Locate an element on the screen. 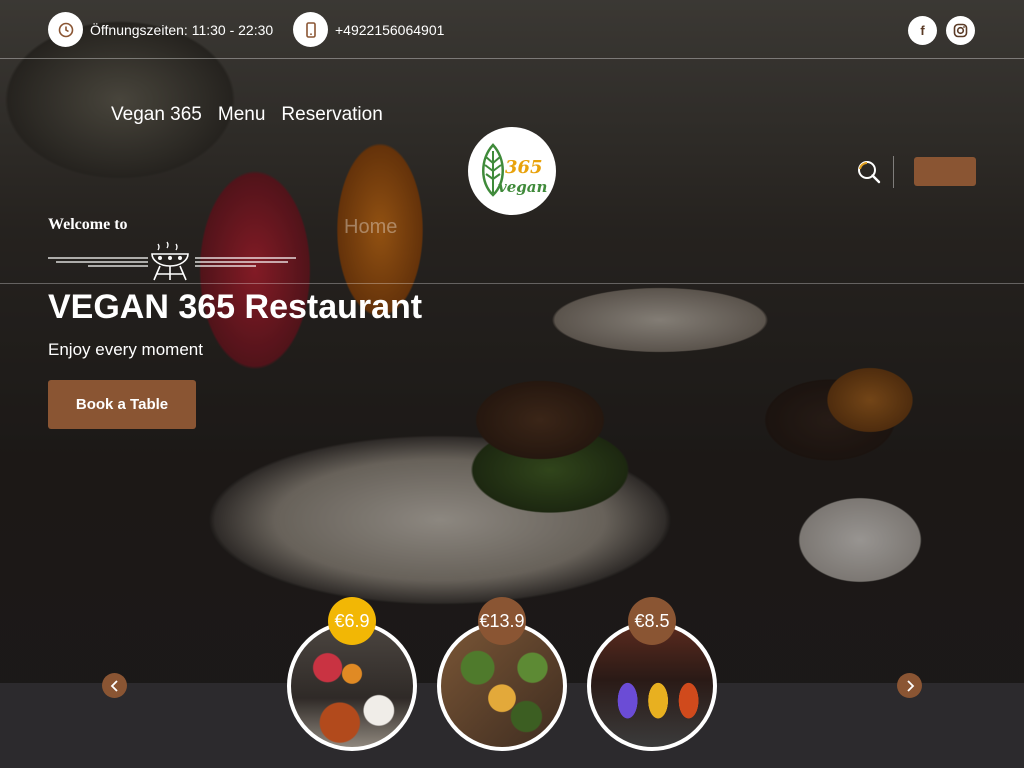 This screenshot has height=768, width=1024. logo-word: vegan is located at coordinates (523, 187).